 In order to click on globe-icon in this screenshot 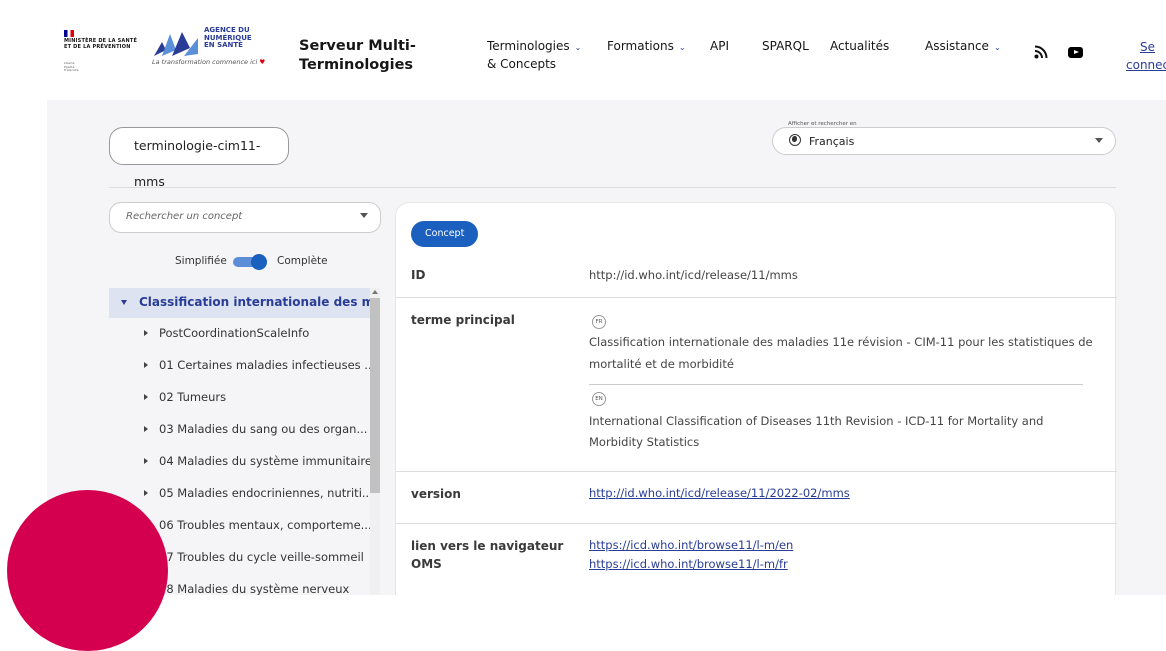, I will do `click(795, 140)`.